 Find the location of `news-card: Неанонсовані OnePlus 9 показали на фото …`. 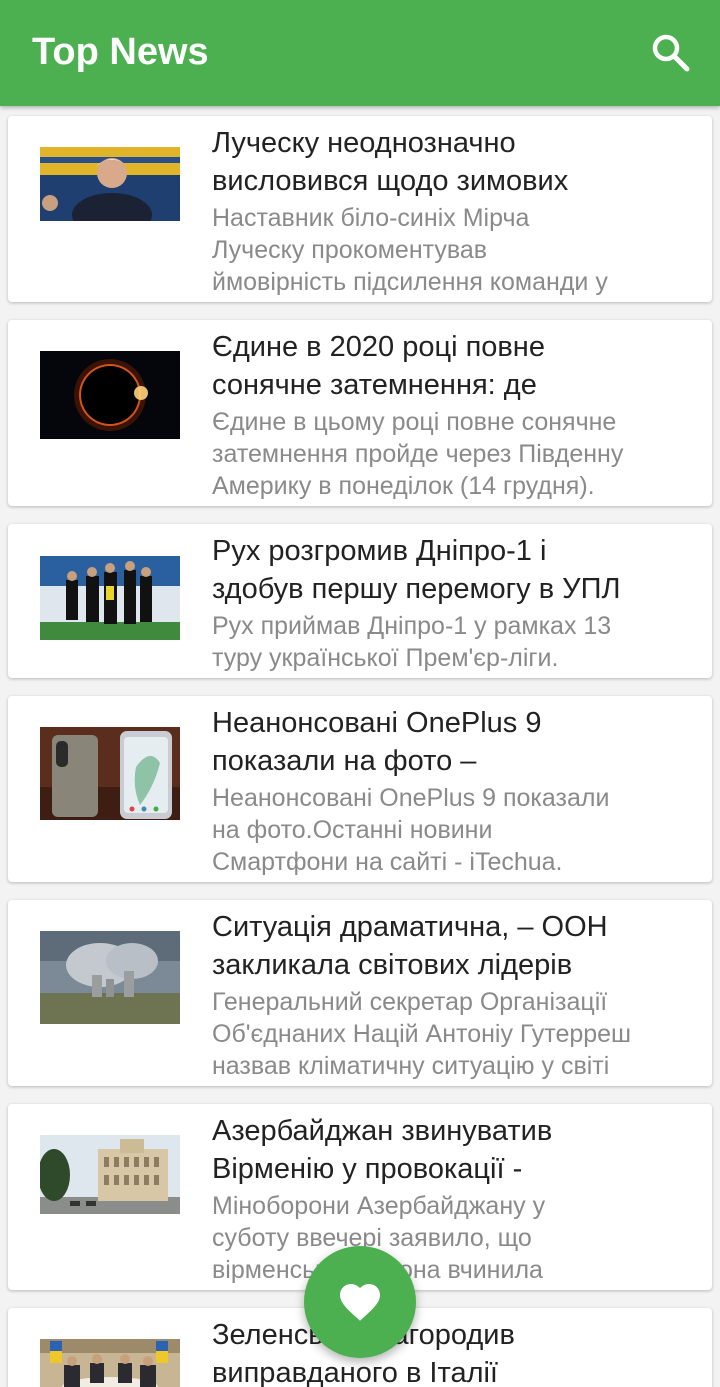

news-card: Неанонсовані OnePlus 9 показали на фото … is located at coordinates (360, 789).